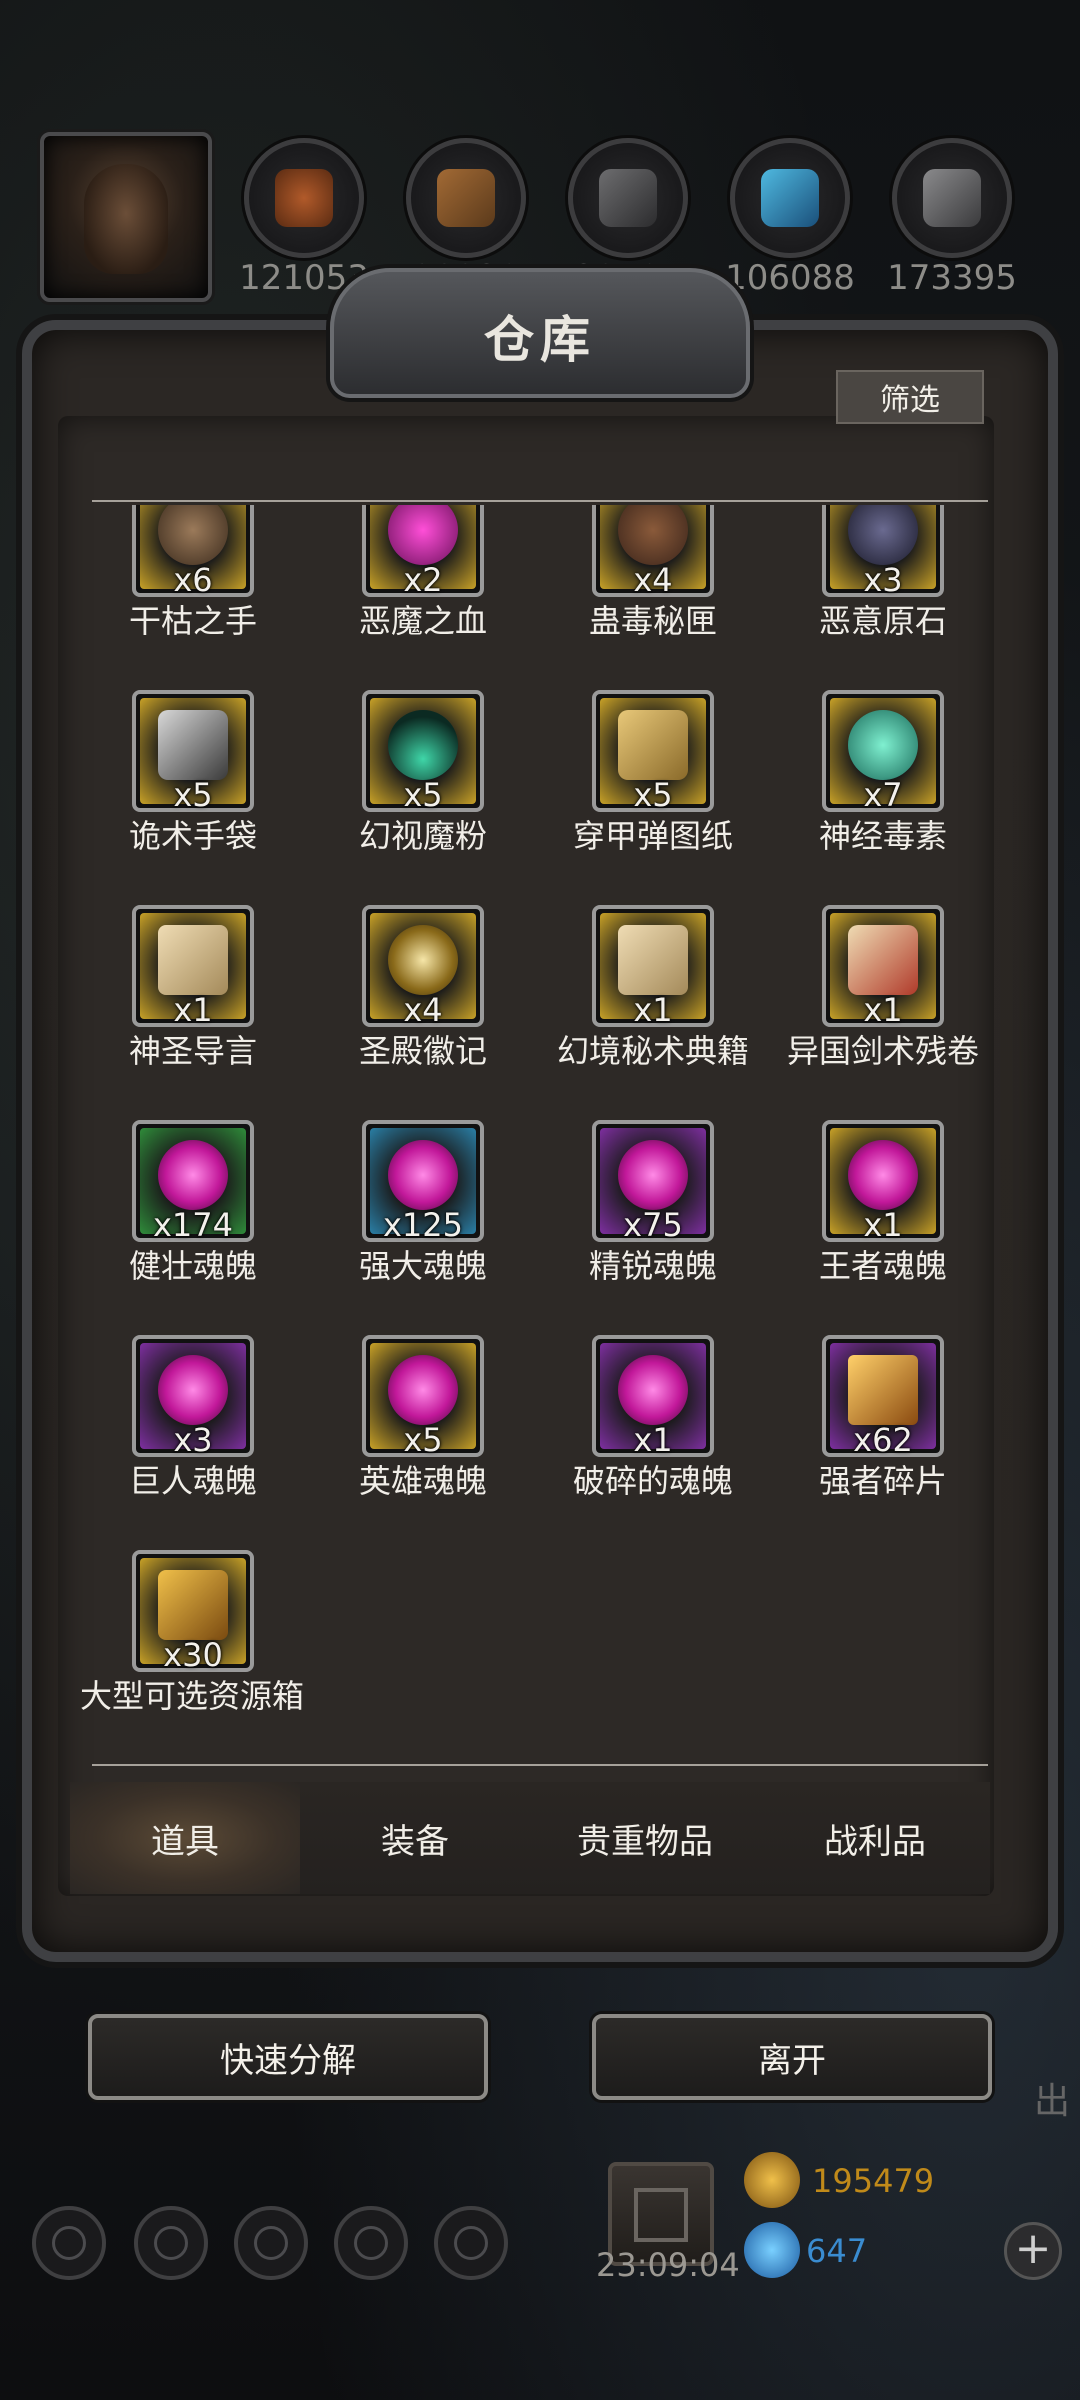 The image size is (1080, 2400). I want to click on gem-amount: 647, so click(837, 2251).